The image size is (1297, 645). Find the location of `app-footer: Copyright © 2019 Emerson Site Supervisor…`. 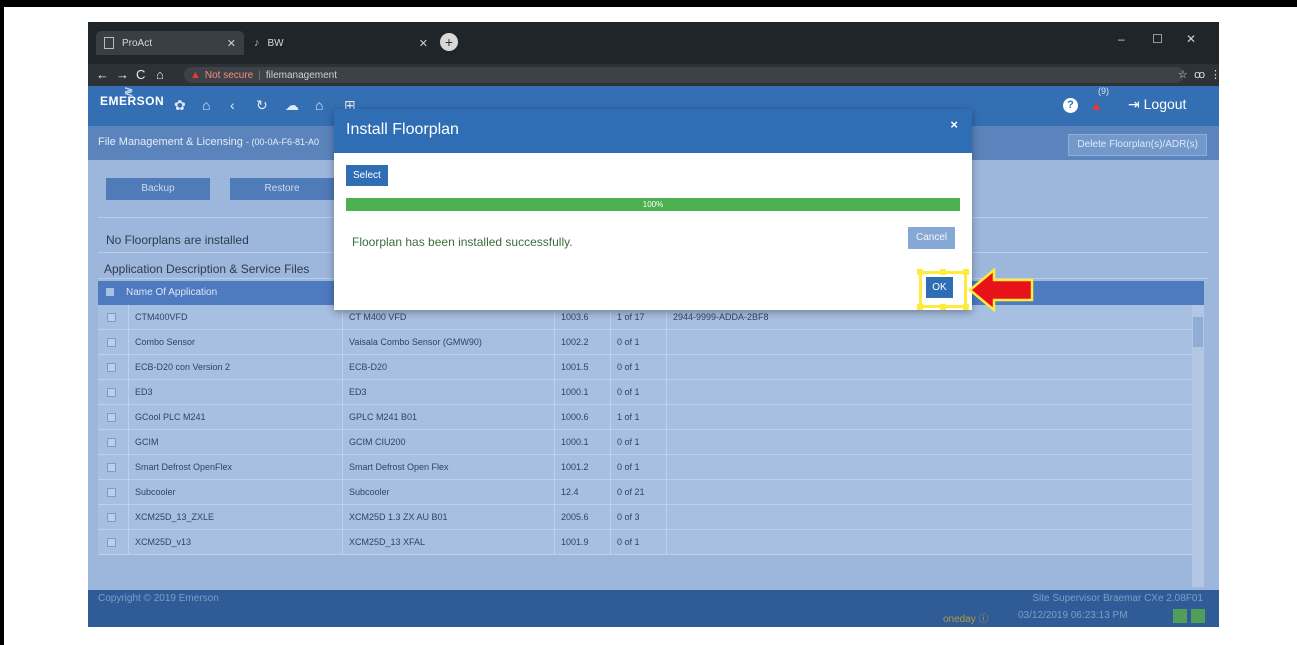

app-footer: Copyright © 2019 Emerson Site Supervisor… is located at coordinates (653, 608).